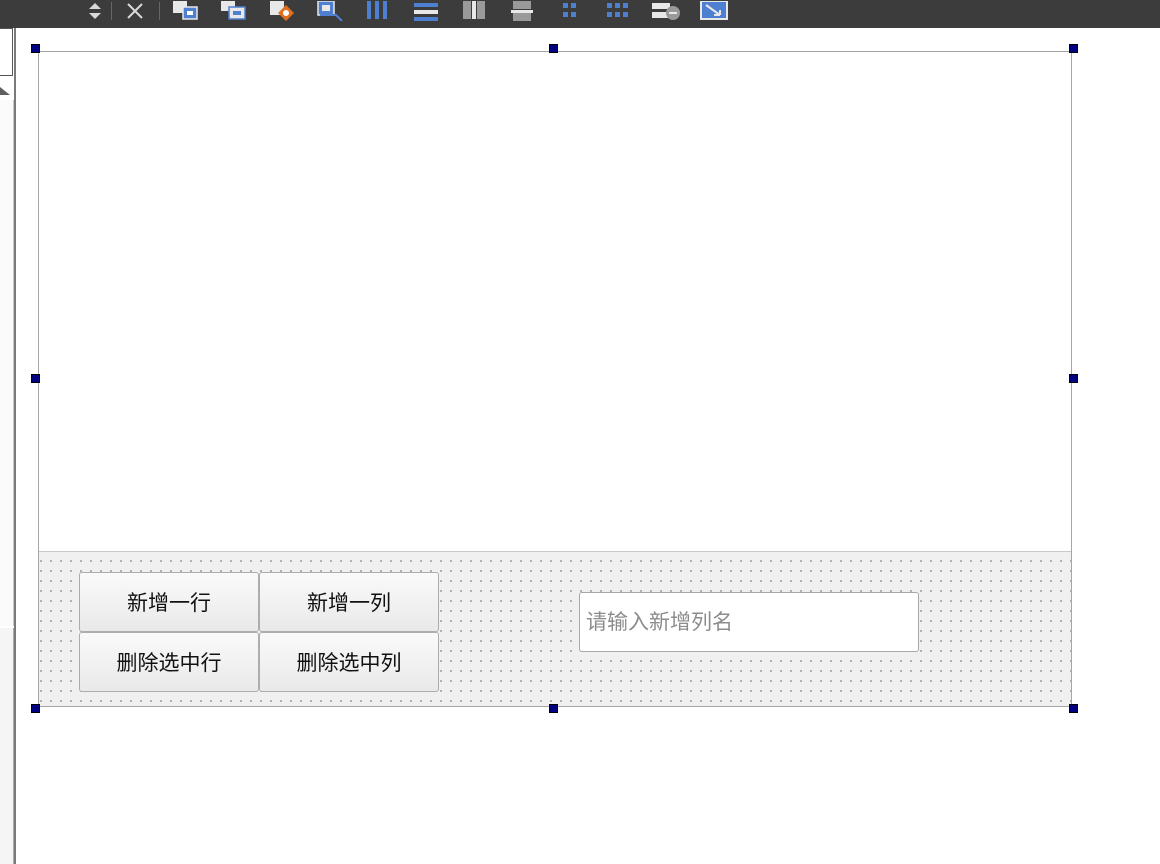 Image resolution: width=1160 pixels, height=864 pixels. Describe the element at coordinates (35, 708) in the screenshot. I see `resize-handle-bottom-left` at that location.